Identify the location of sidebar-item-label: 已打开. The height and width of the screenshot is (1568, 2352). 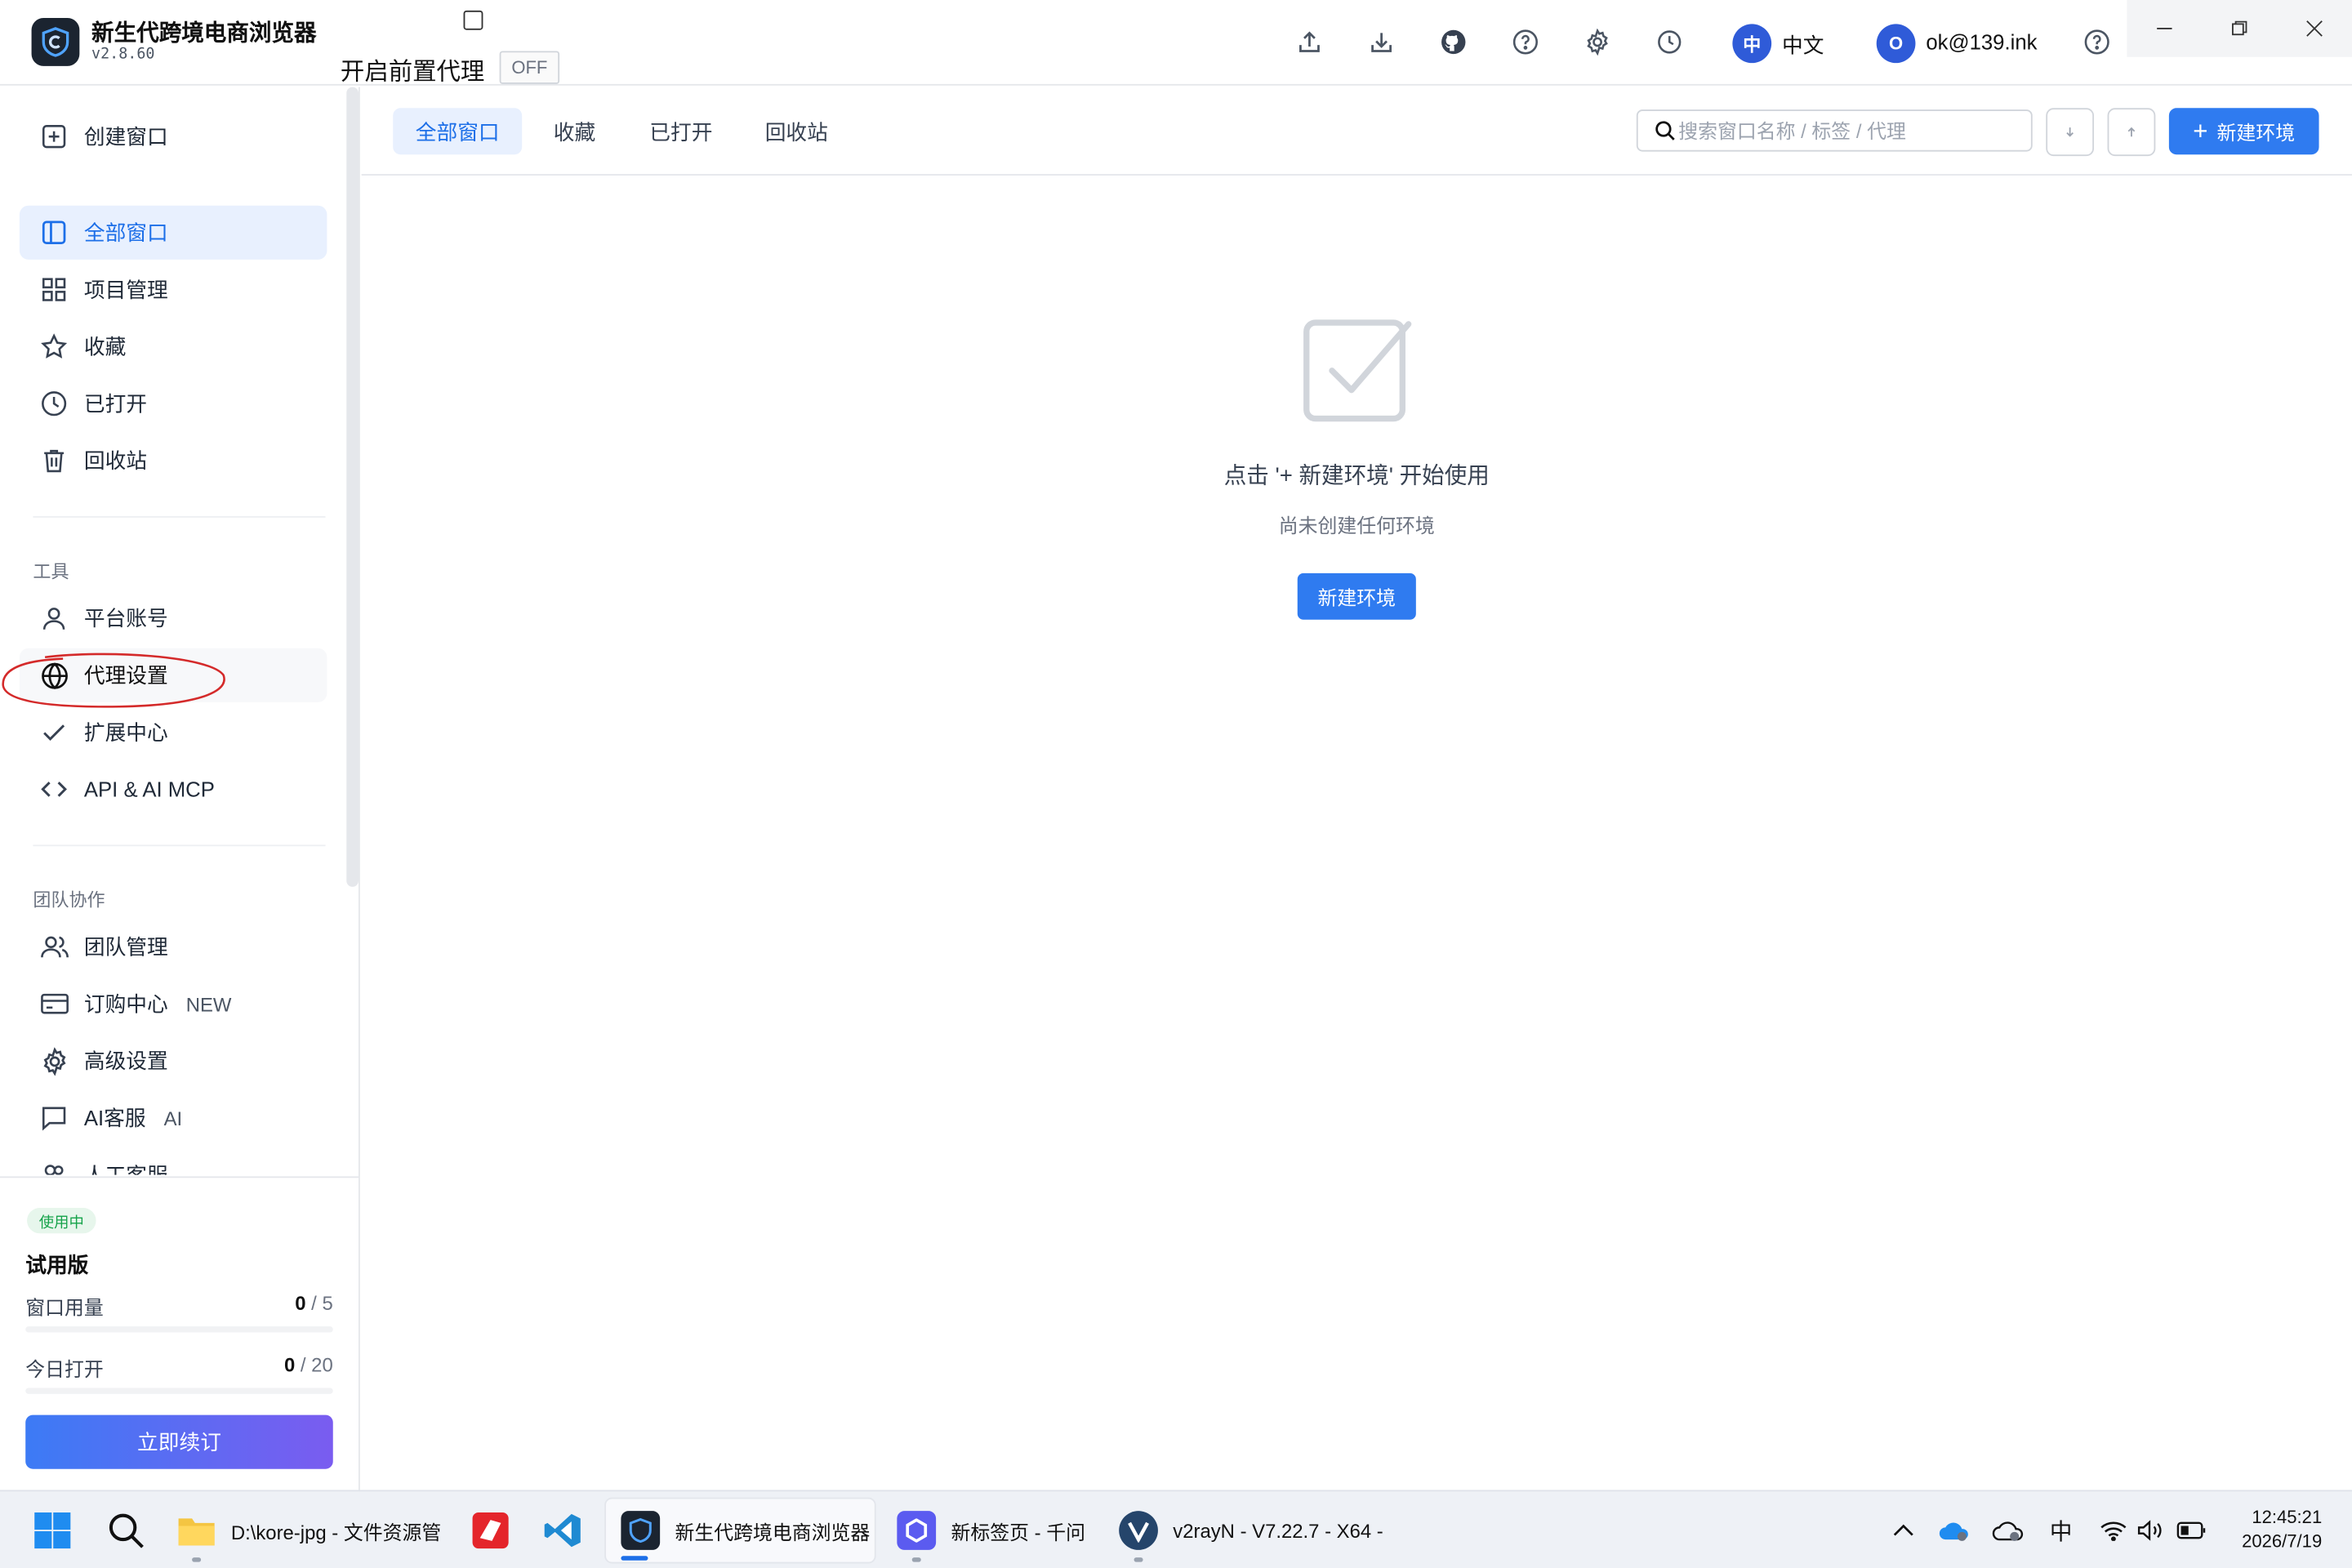
(115, 403).